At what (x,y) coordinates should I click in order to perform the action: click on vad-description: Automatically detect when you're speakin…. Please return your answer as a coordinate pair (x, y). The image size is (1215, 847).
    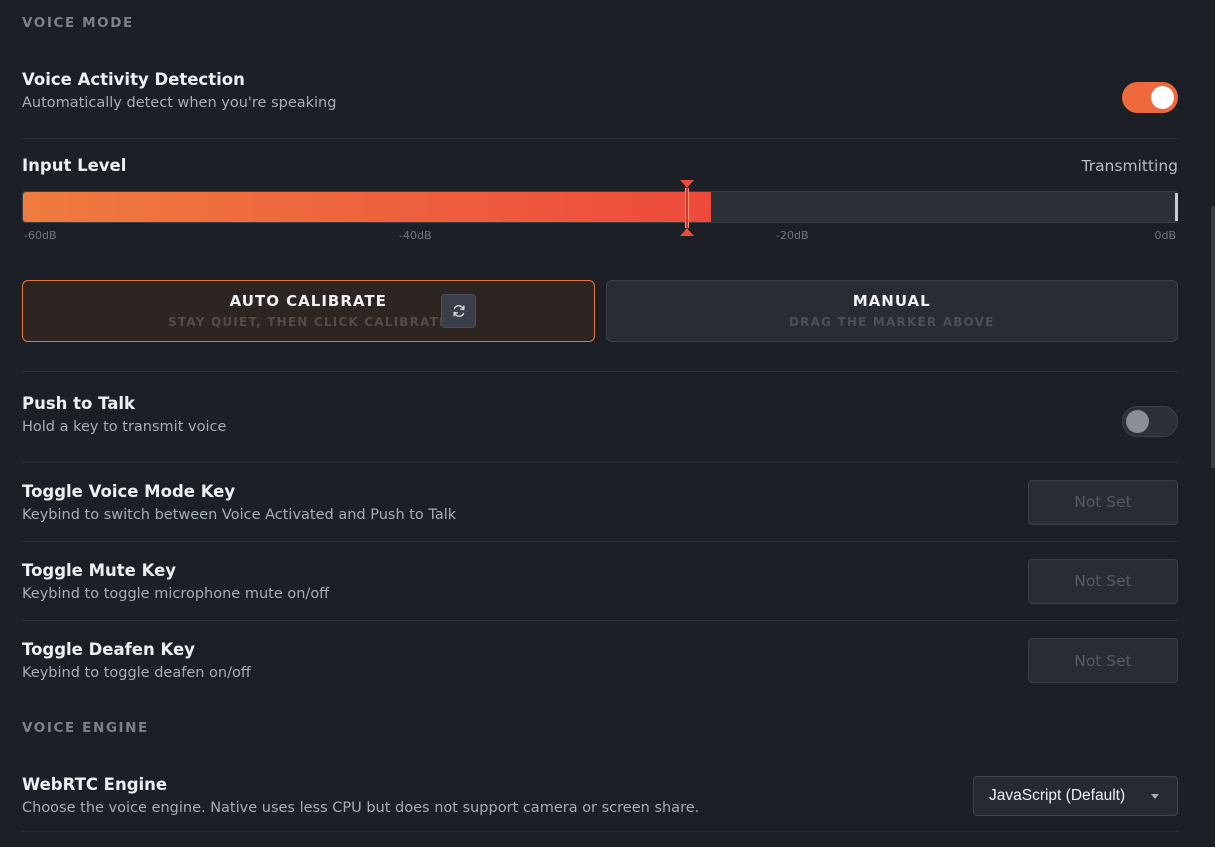
    Looking at the image, I should click on (179, 103).